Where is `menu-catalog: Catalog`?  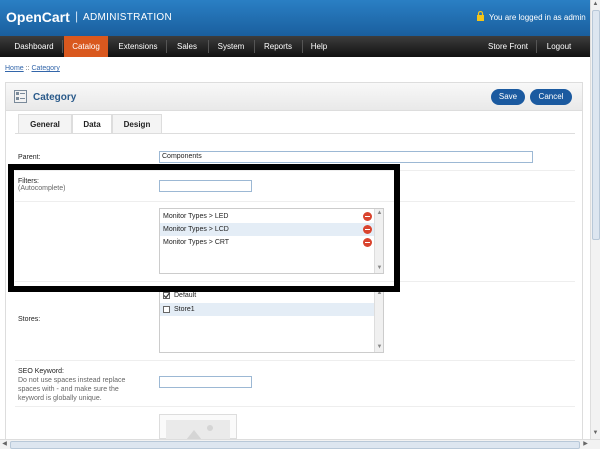
menu-catalog: Catalog is located at coordinates (86, 46).